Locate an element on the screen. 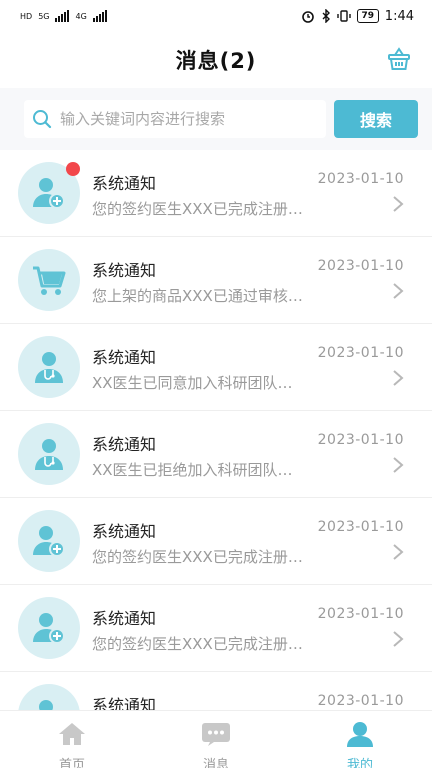  alarm-icon is located at coordinates (307, 17).